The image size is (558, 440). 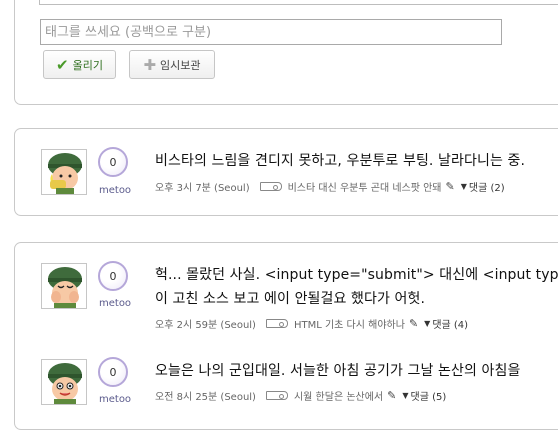 I want to click on entry-text-continued: 이 고친 소스 보고 에이 안될걸요 했다가 어헛., so click(x=290, y=299).